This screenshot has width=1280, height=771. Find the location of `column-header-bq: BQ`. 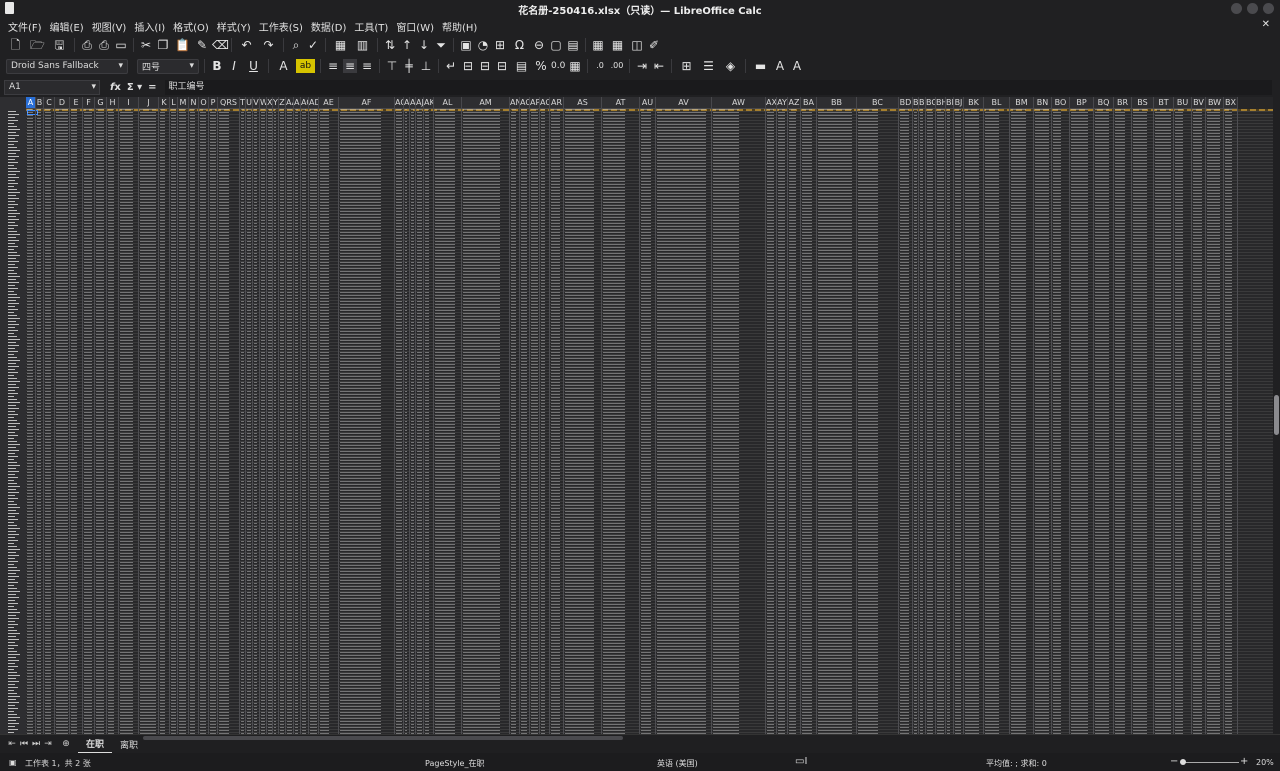

column-header-bq: BQ is located at coordinates (1104, 103).